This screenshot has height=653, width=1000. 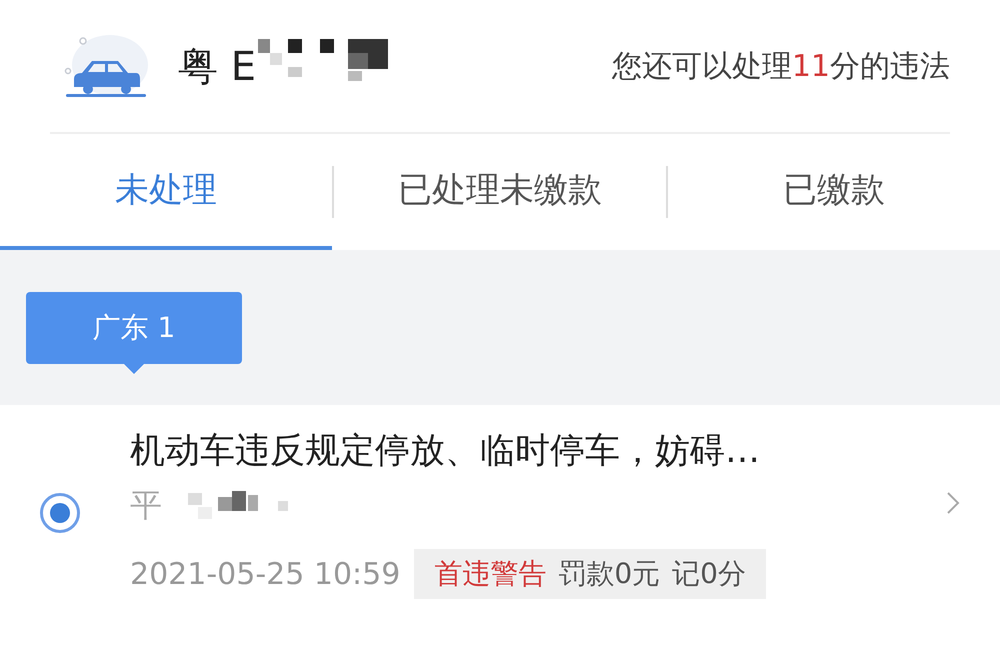 What do you see at coordinates (265, 574) in the screenshot?
I see `violation-time: 2021-05-25 10:59` at bounding box center [265, 574].